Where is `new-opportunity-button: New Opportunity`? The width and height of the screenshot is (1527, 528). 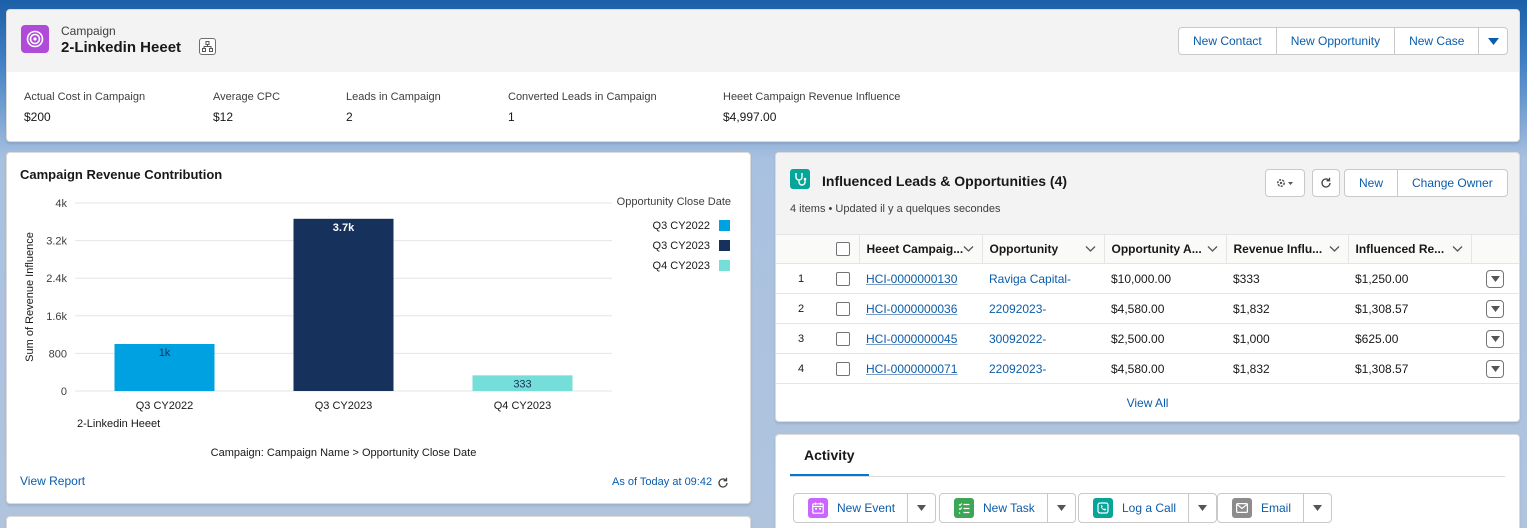
new-opportunity-button: New Opportunity is located at coordinates (1335, 41).